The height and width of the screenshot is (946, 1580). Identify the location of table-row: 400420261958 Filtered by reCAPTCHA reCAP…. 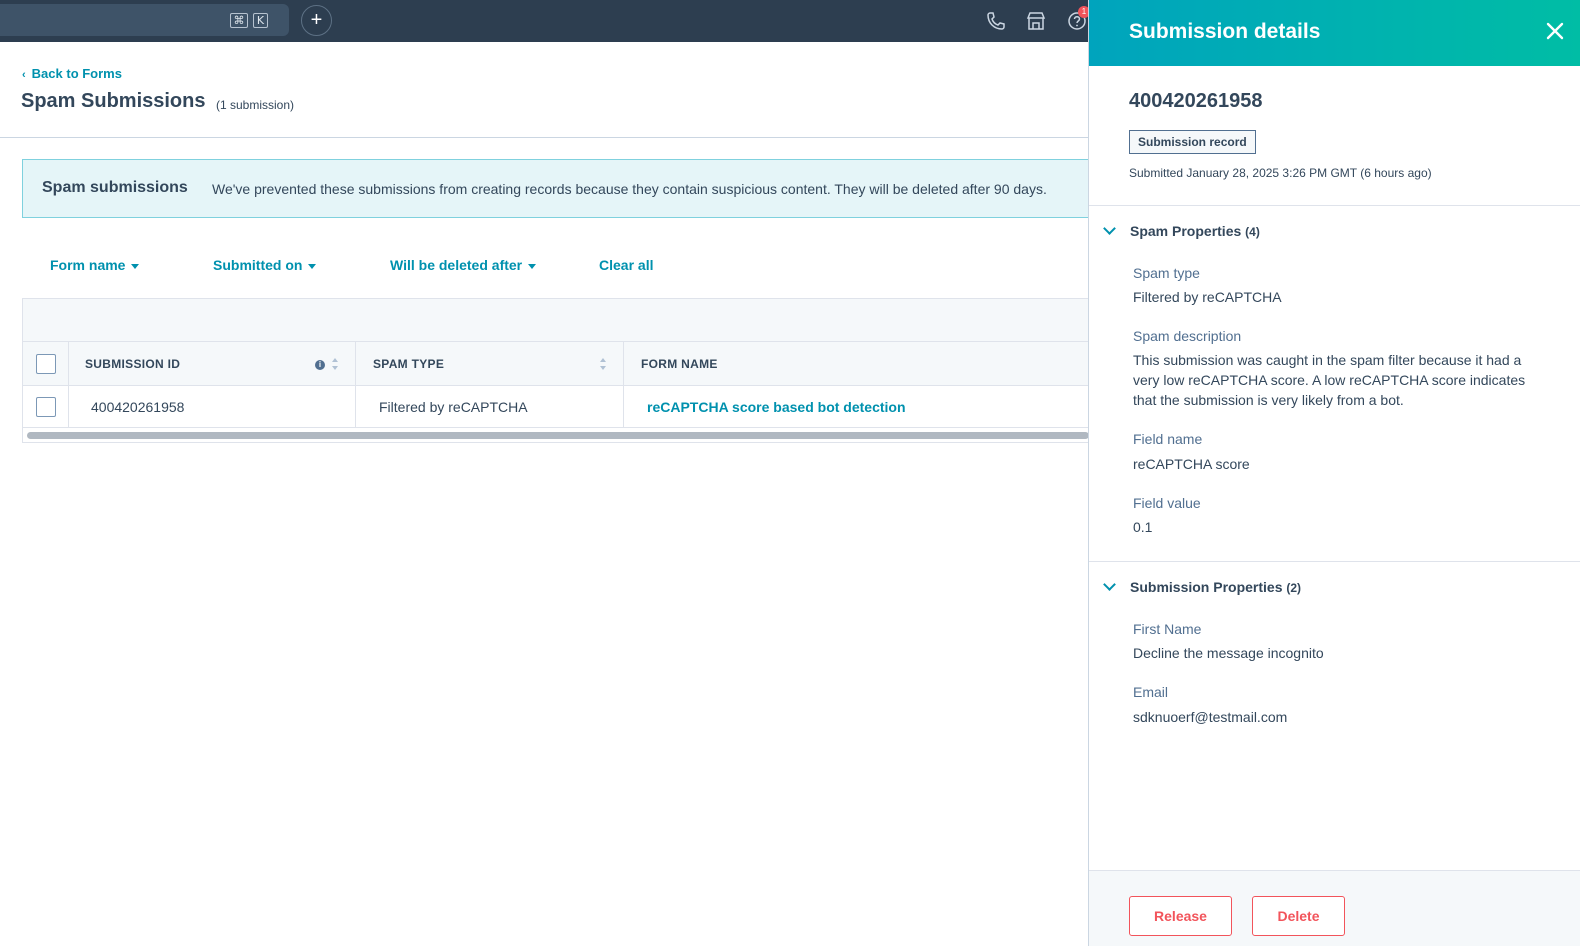
(557, 407).